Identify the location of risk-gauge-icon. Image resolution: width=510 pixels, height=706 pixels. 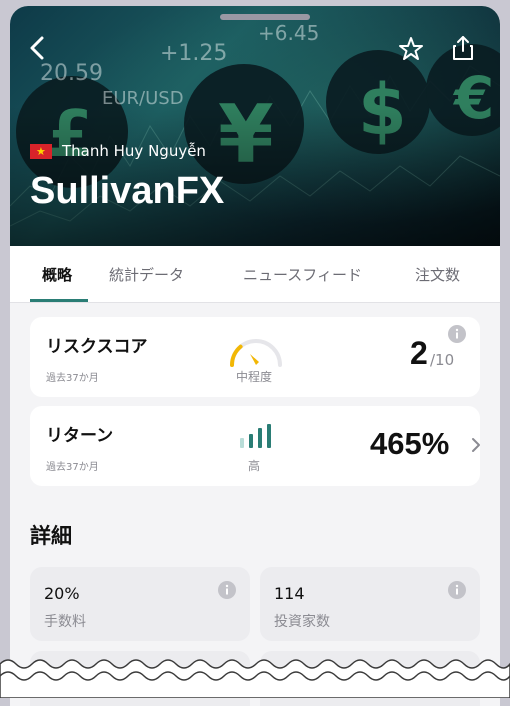
(256, 353).